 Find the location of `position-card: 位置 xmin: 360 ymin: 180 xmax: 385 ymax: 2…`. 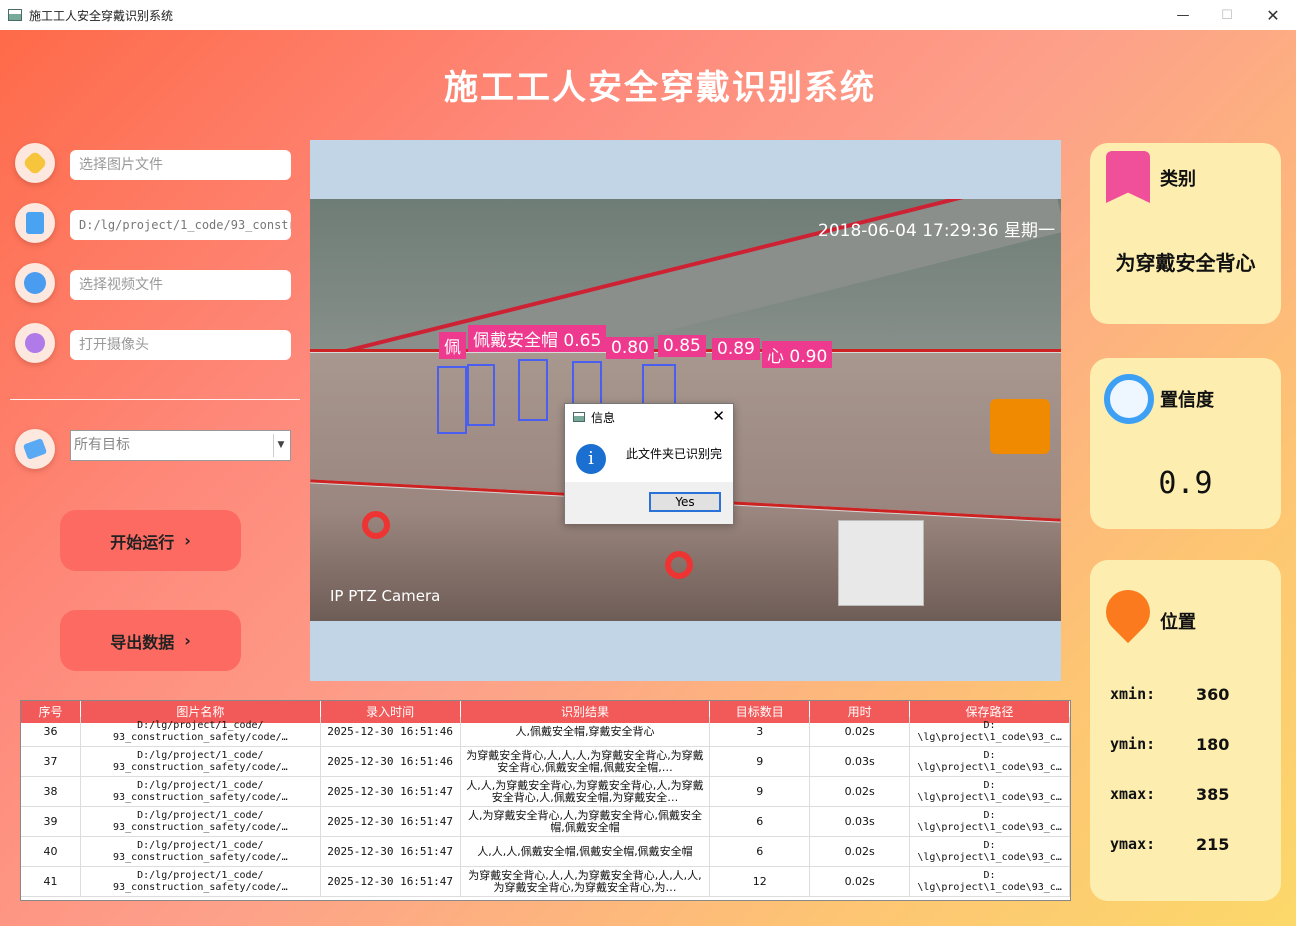

position-card: 位置 xmin: 360 ymin: 180 xmax: 385 ymax: 2… is located at coordinates (1185, 730).